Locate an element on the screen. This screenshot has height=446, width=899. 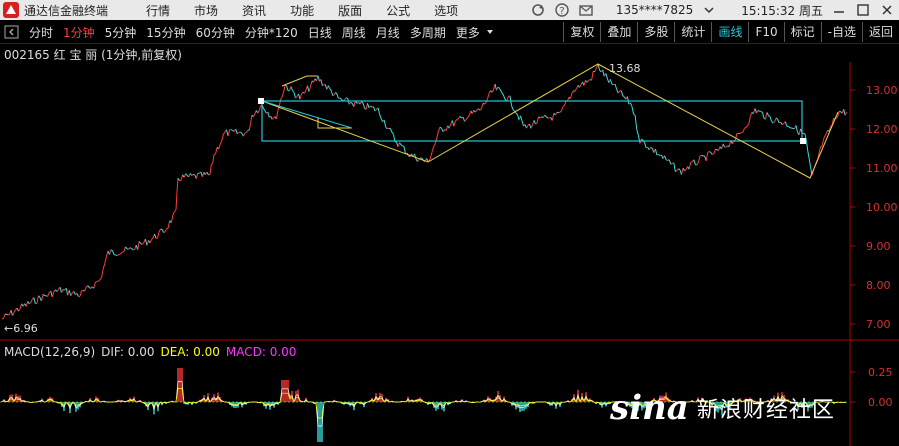
sina-logo: sina is located at coordinates (649, 408).